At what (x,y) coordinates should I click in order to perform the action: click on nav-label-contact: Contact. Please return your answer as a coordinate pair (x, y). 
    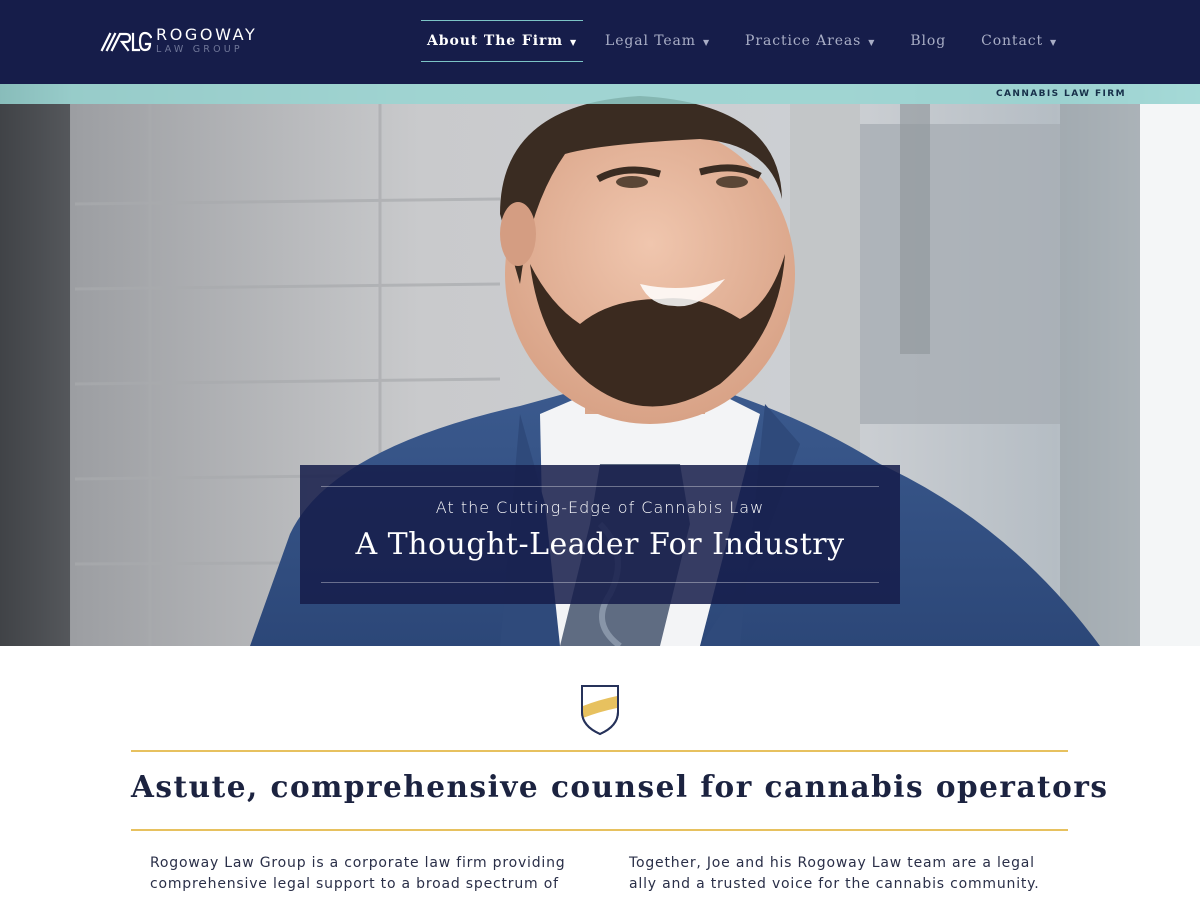
    Looking at the image, I should click on (1012, 41).